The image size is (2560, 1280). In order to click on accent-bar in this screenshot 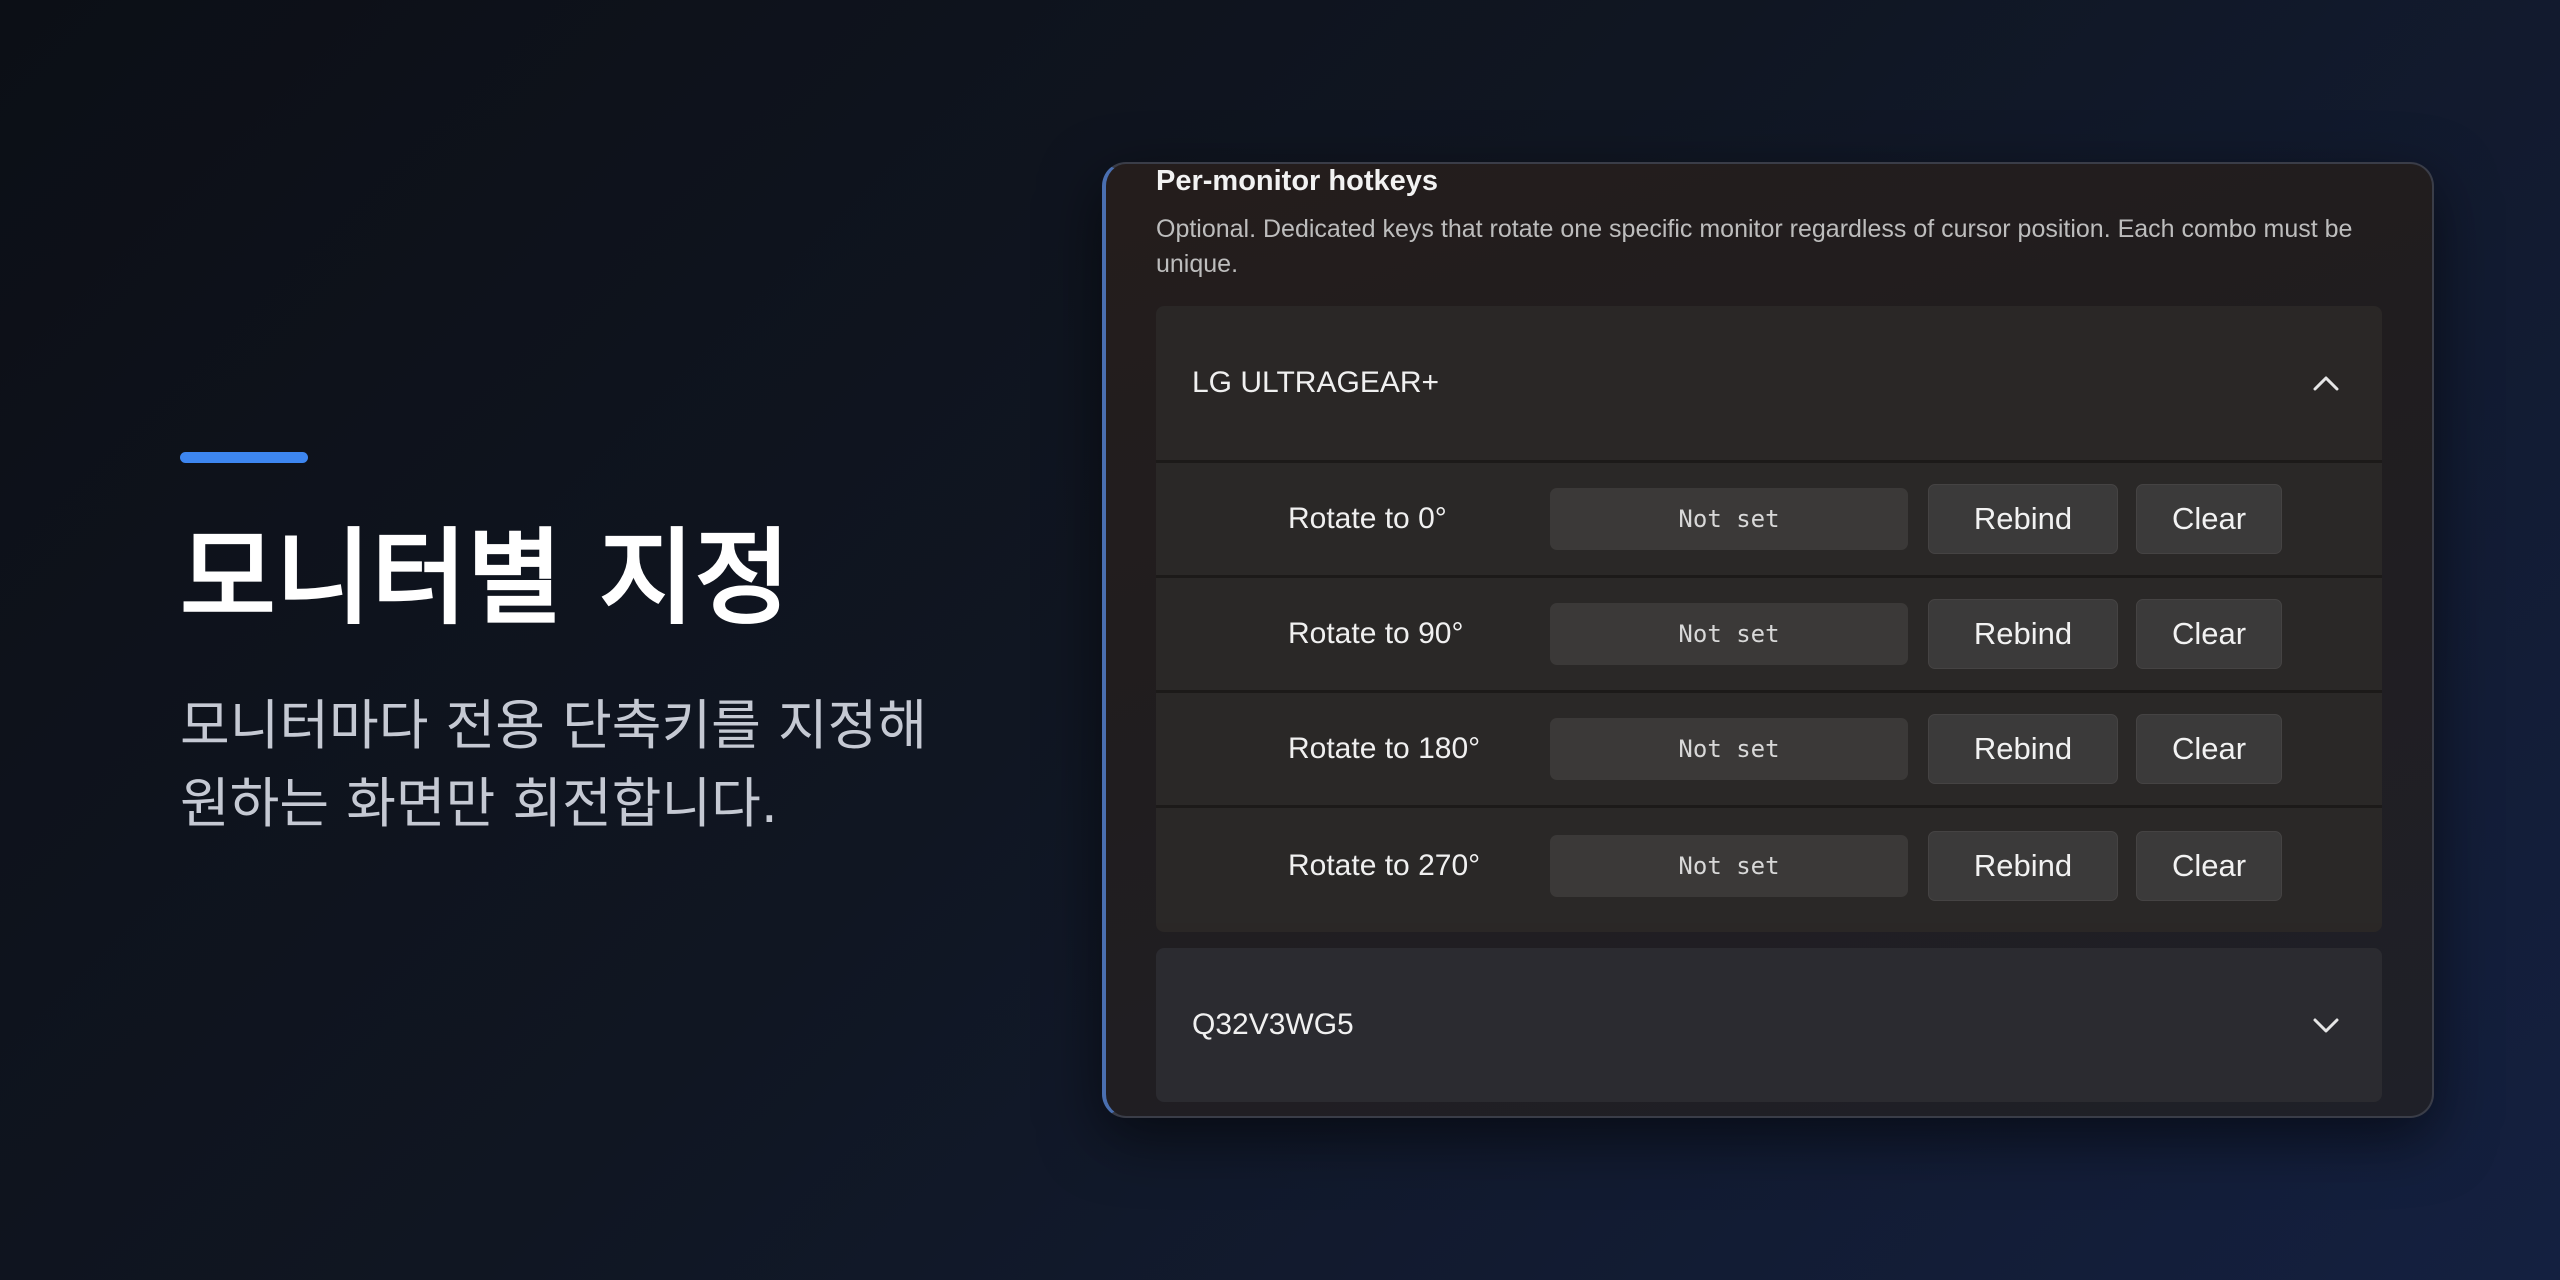, I will do `click(244, 457)`.